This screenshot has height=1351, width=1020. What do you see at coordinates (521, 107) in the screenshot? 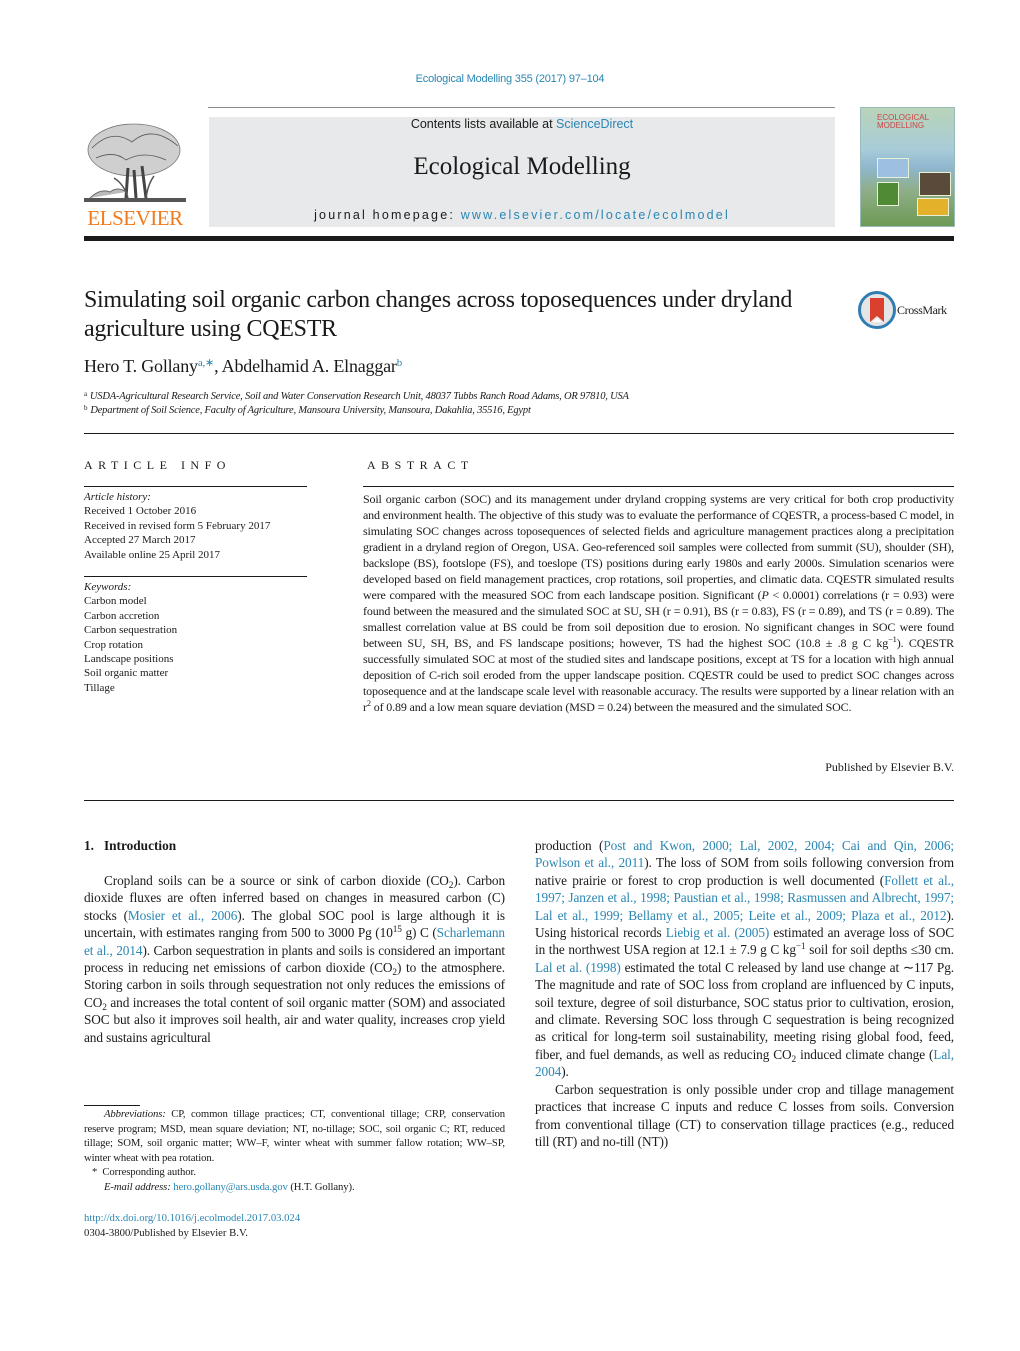
I see `header-rule` at bounding box center [521, 107].